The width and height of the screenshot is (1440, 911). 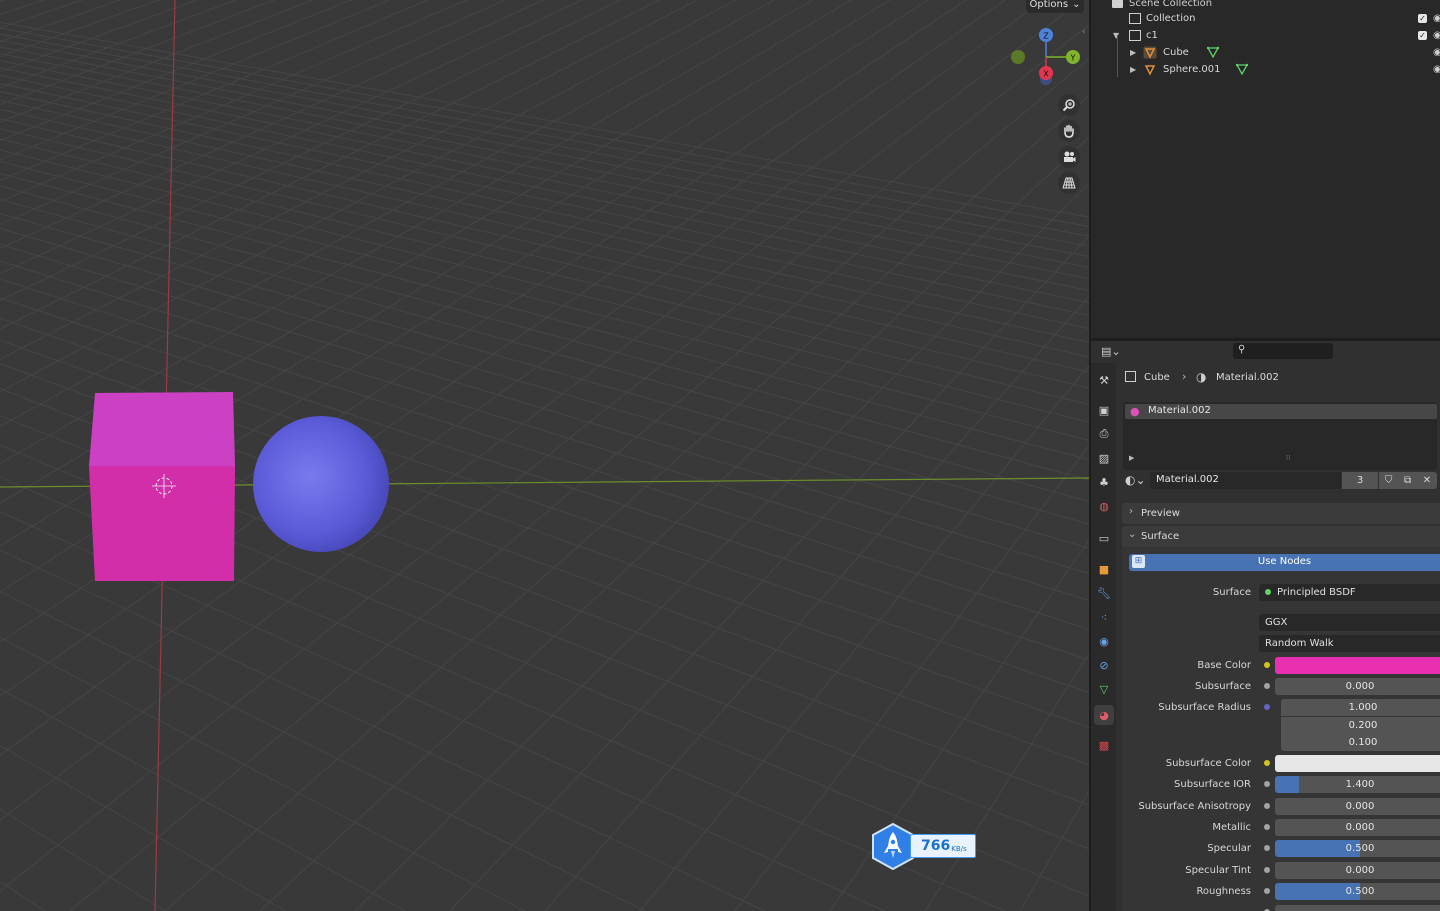 I want to click on shader-socket-icon, so click(x=1268, y=592).